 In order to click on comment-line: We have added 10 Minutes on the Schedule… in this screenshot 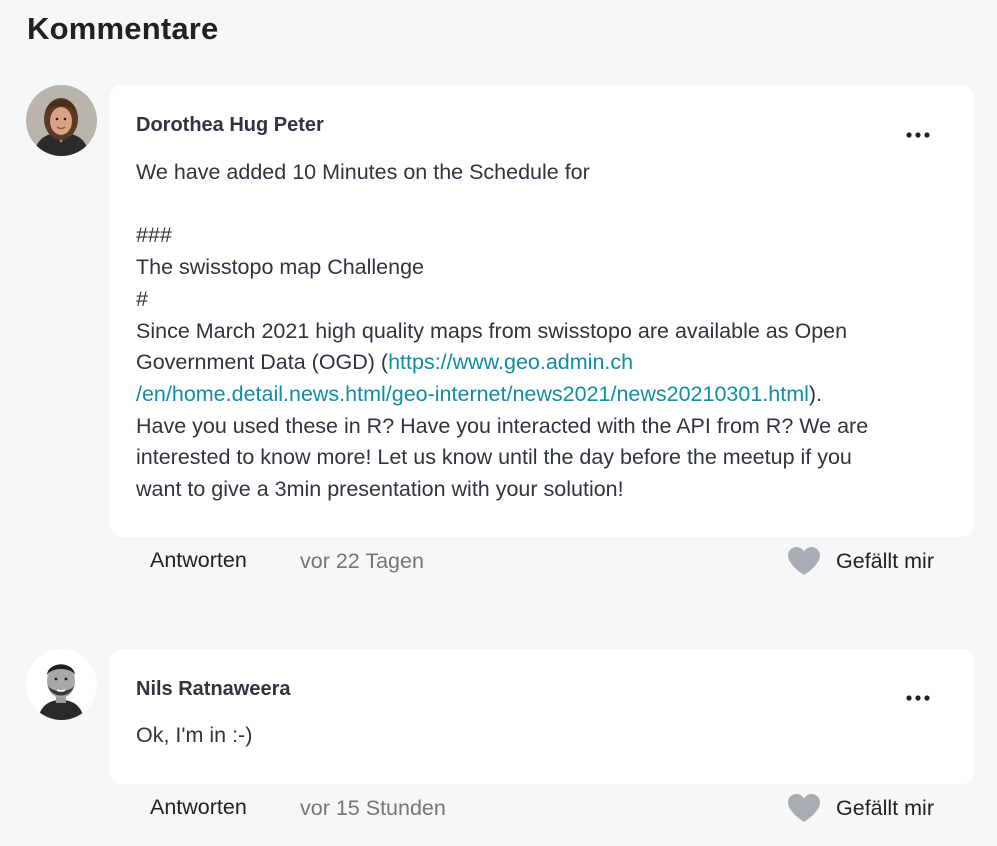, I will do `click(363, 172)`.